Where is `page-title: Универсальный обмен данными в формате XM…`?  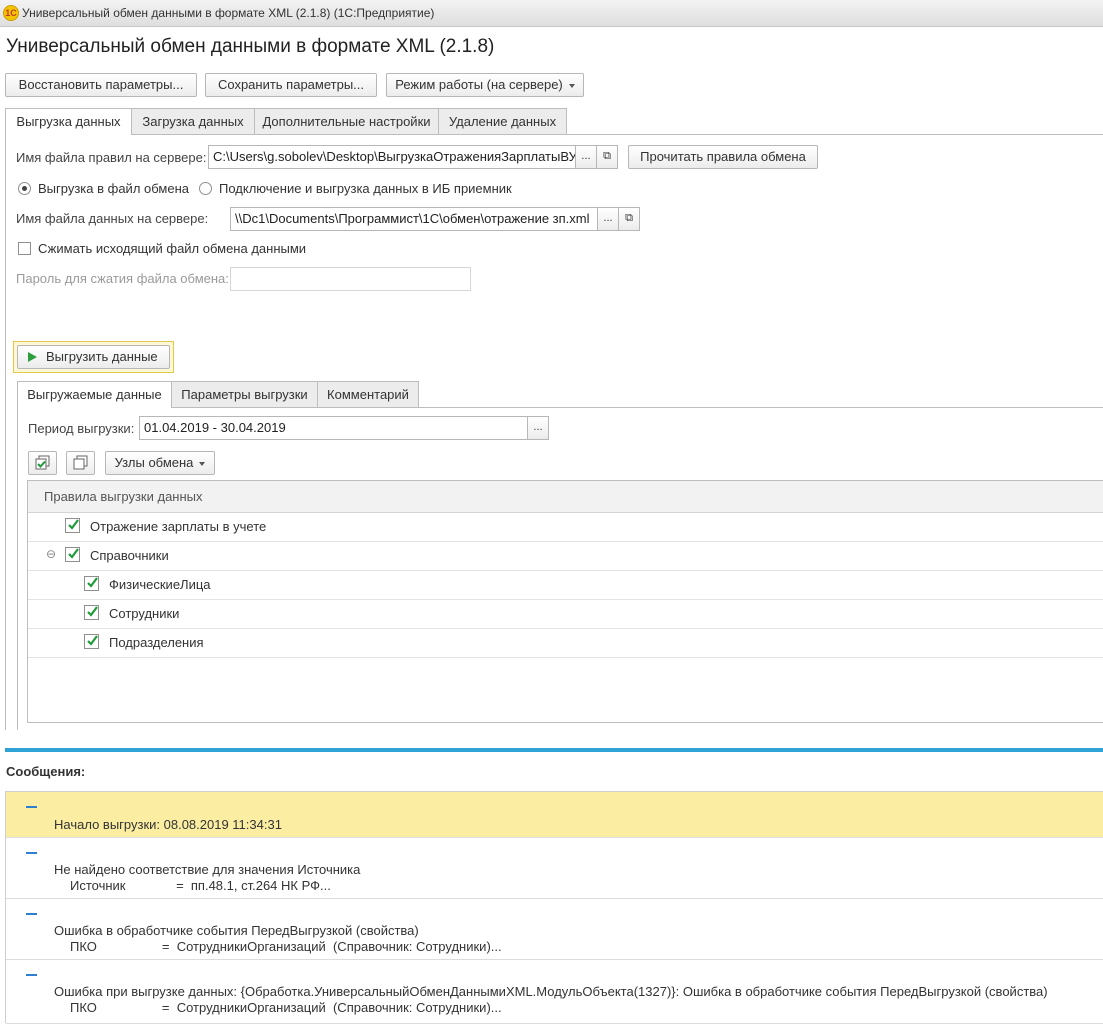
page-title: Универсальный обмен данными в формате XM… is located at coordinates (250, 46).